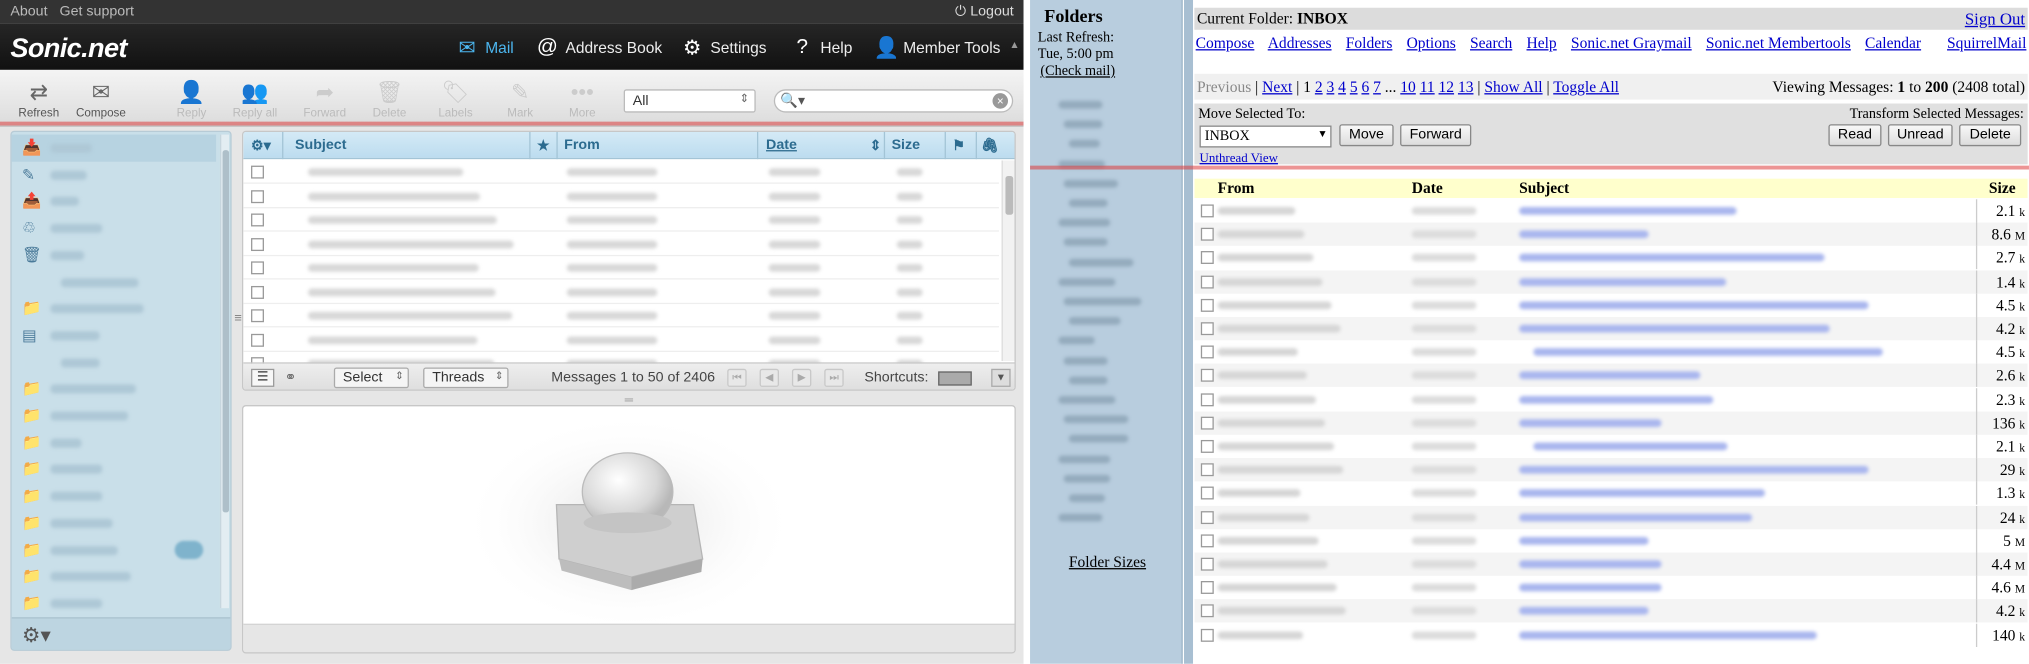  What do you see at coordinates (1893, 43) in the screenshot?
I see `menu-calendar: Calendar` at bounding box center [1893, 43].